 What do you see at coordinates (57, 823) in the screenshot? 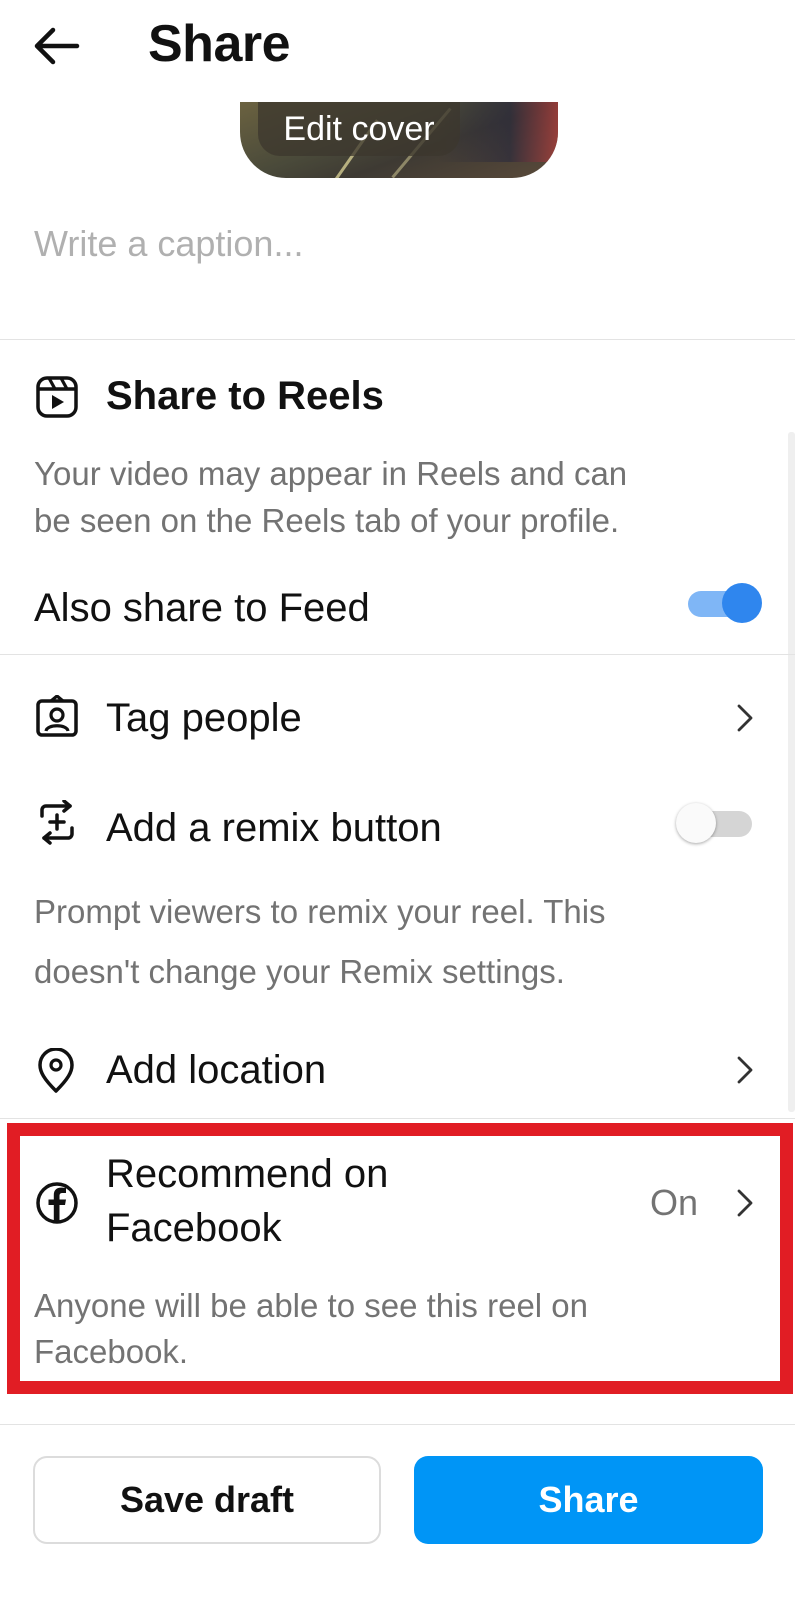
I see `remix-icon` at bounding box center [57, 823].